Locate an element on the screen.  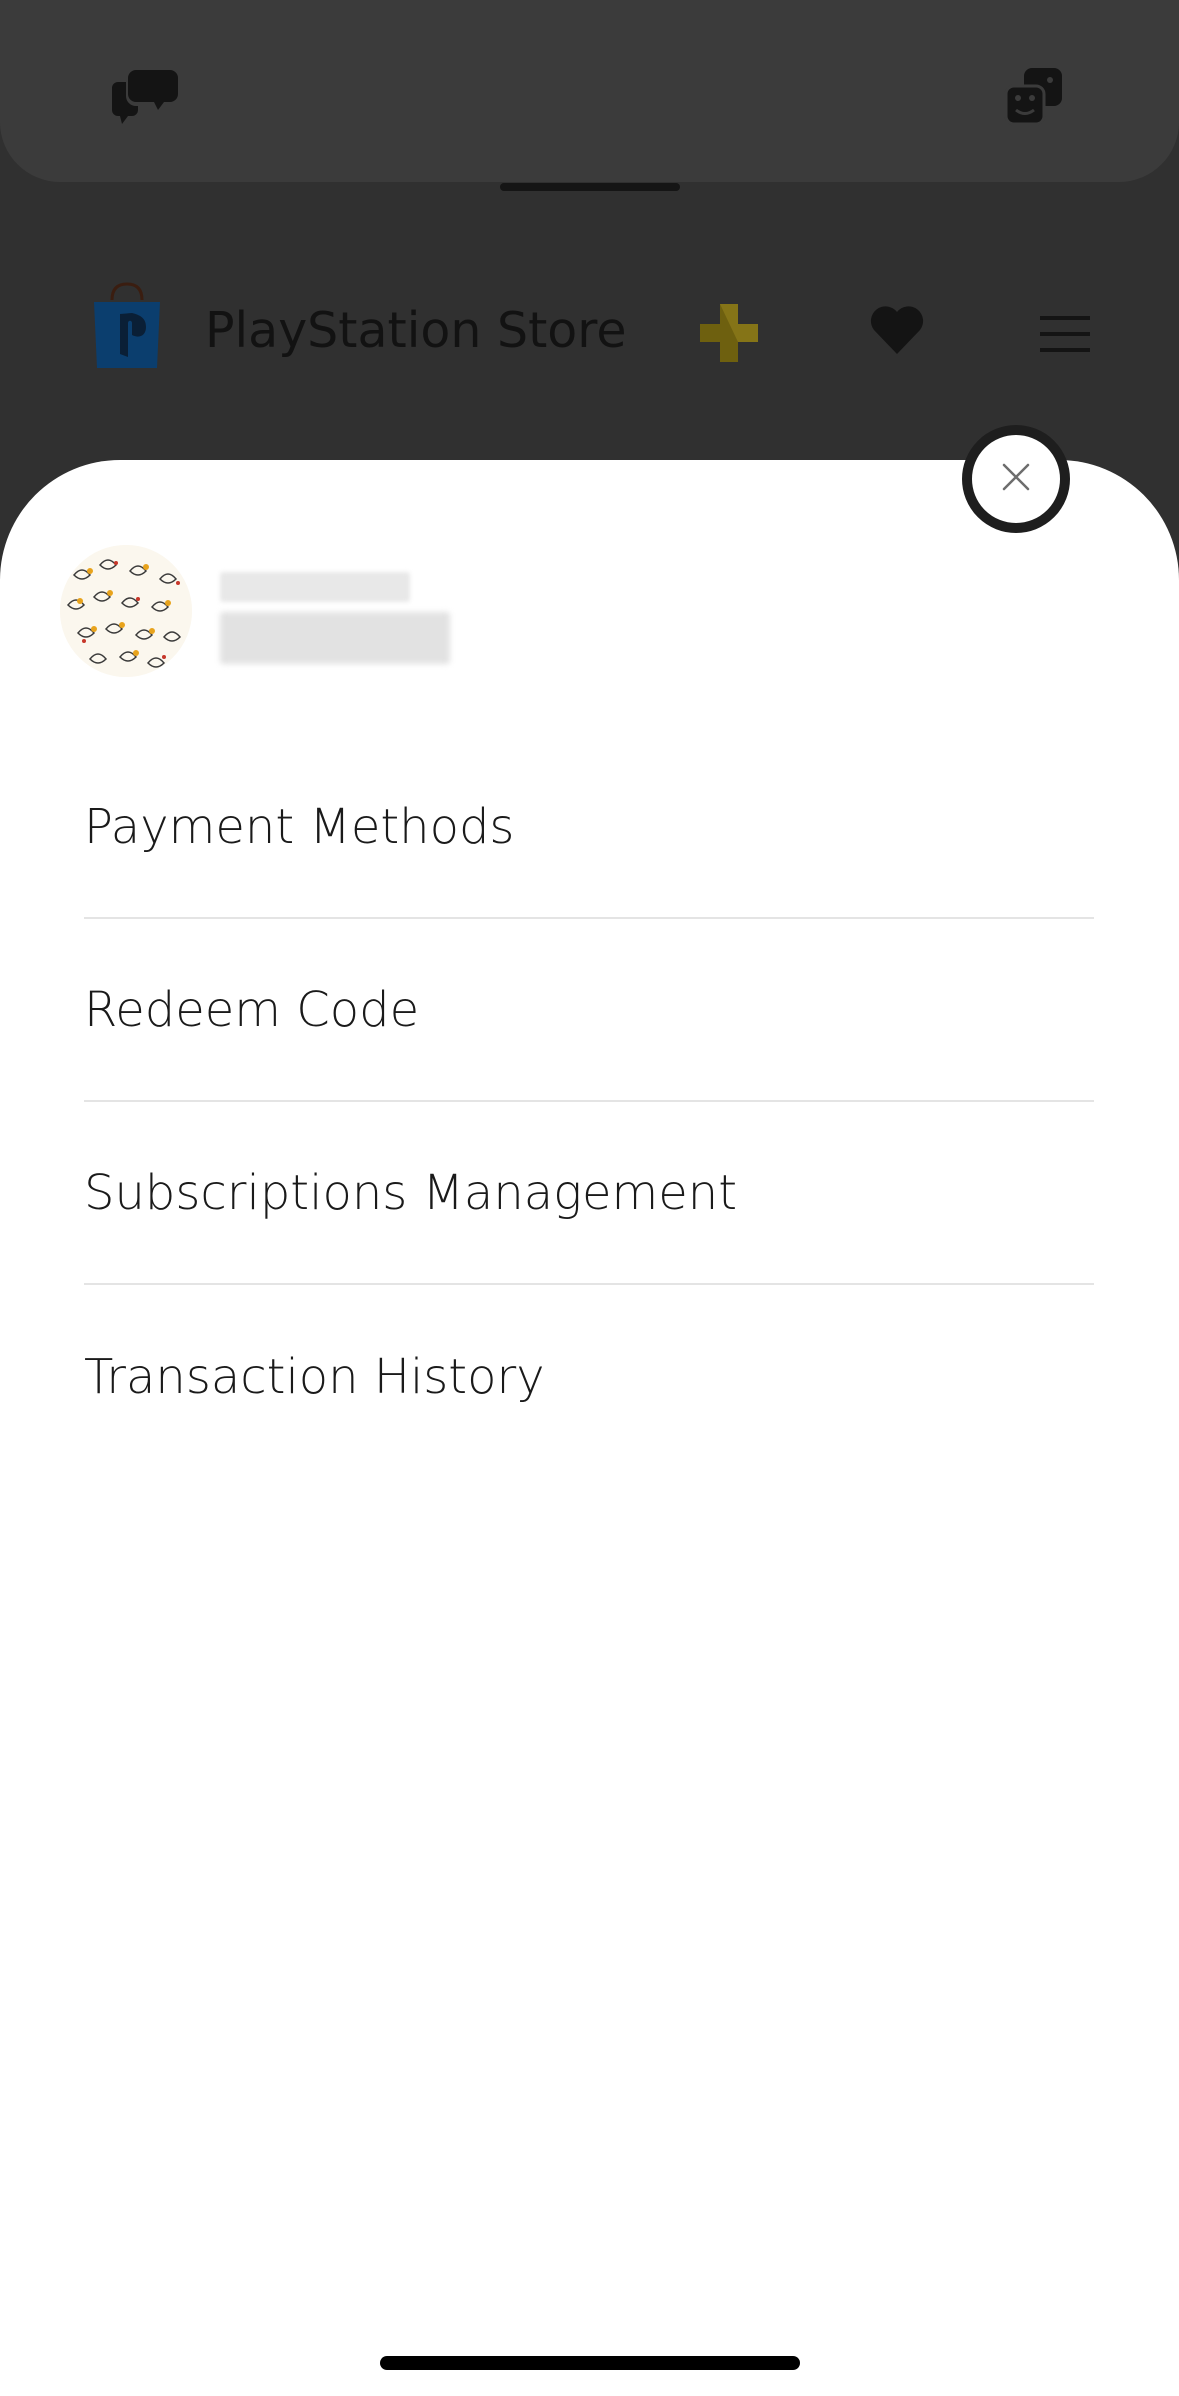
redacted-account-id is located at coordinates (335, 638).